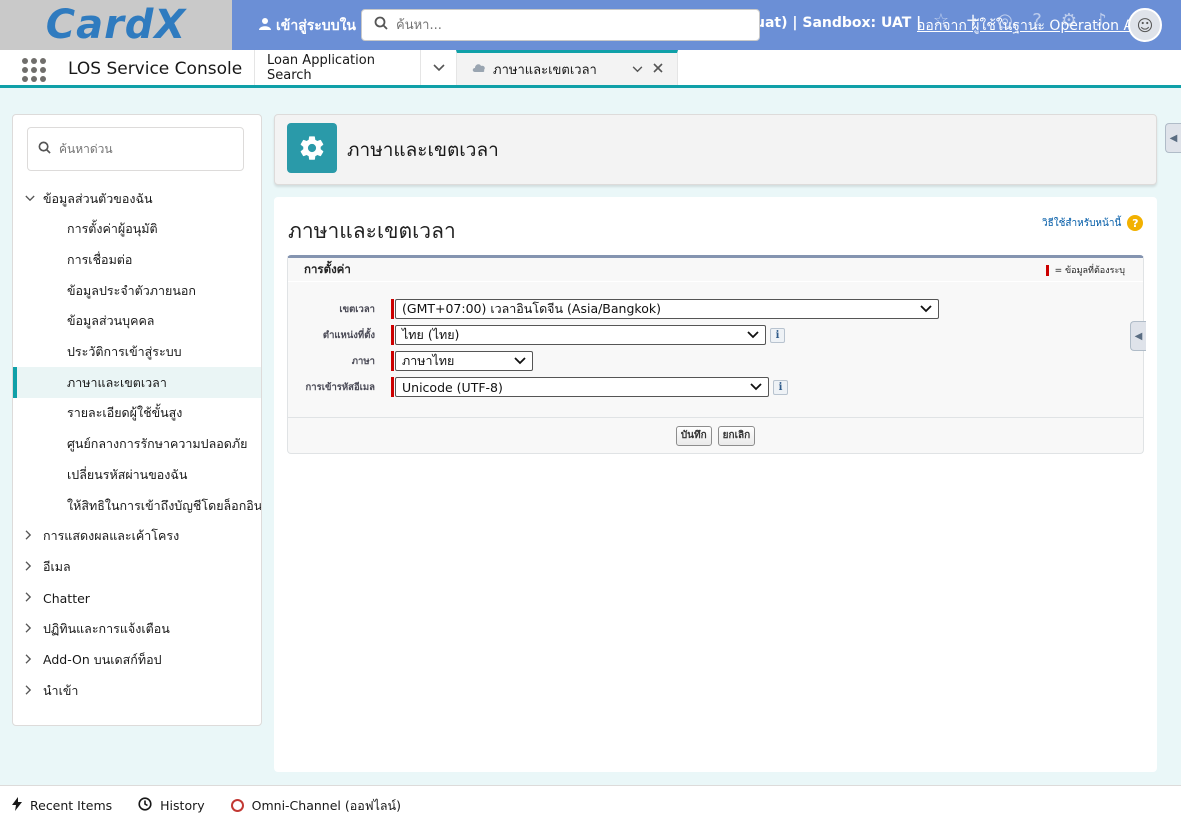 This screenshot has width=1181, height=825. I want to click on tree-item-advanced-user-details: รายละเอียดผู้ใช้ขั้นสูง, so click(137, 413).